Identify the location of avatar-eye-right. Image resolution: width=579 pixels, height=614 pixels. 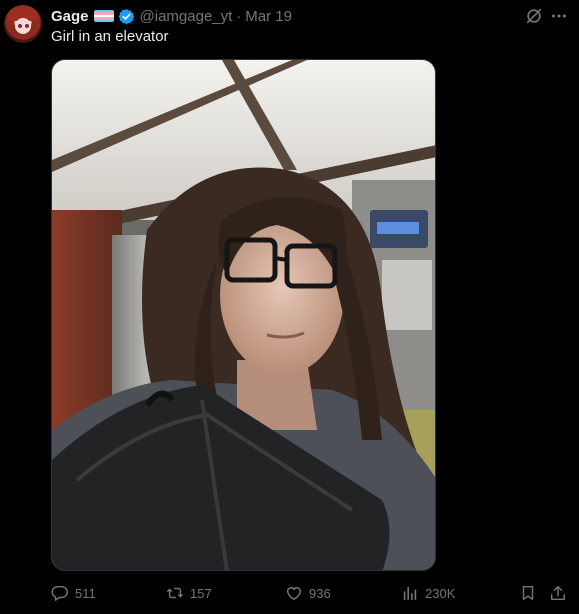
(27, 26).